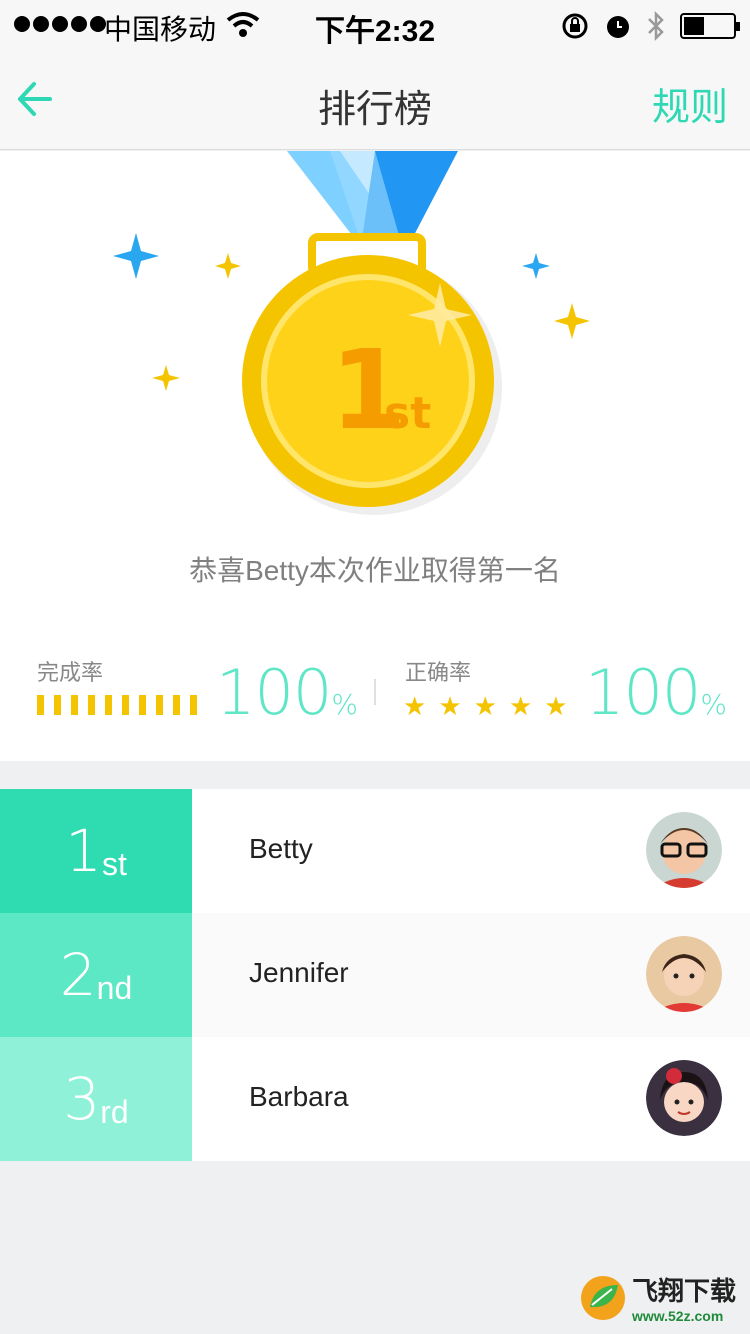 The image size is (750, 1334). I want to click on rank-badge: 3rd, so click(96, 1099).